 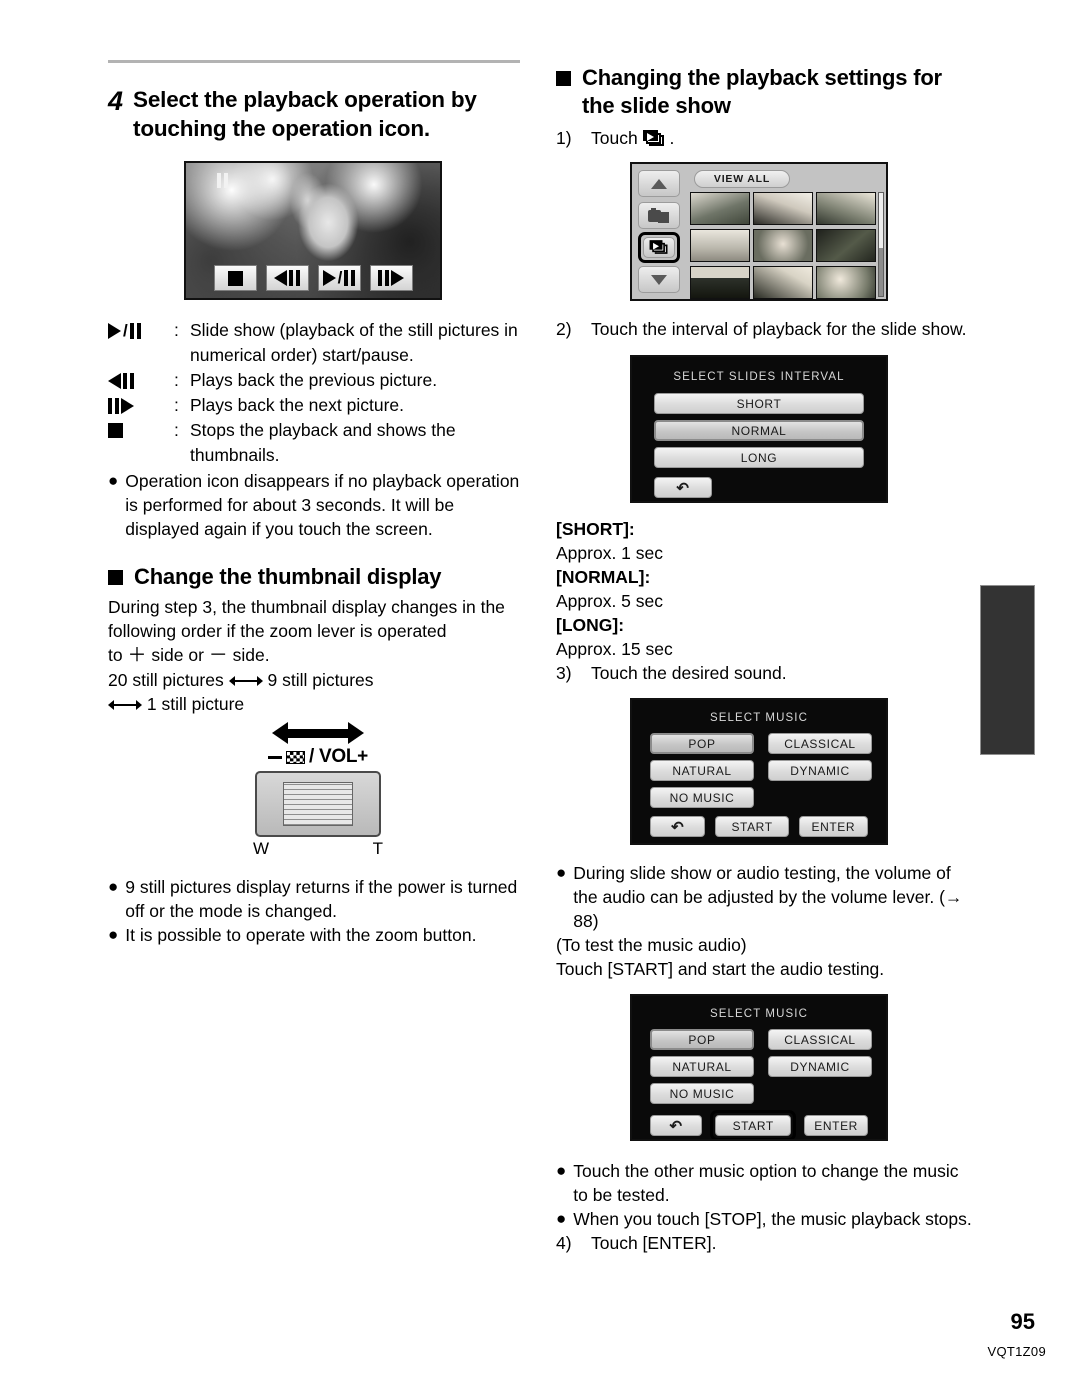 I want to click on thumbnail-browser-screenshot: VIEW ALL, so click(x=759, y=231).